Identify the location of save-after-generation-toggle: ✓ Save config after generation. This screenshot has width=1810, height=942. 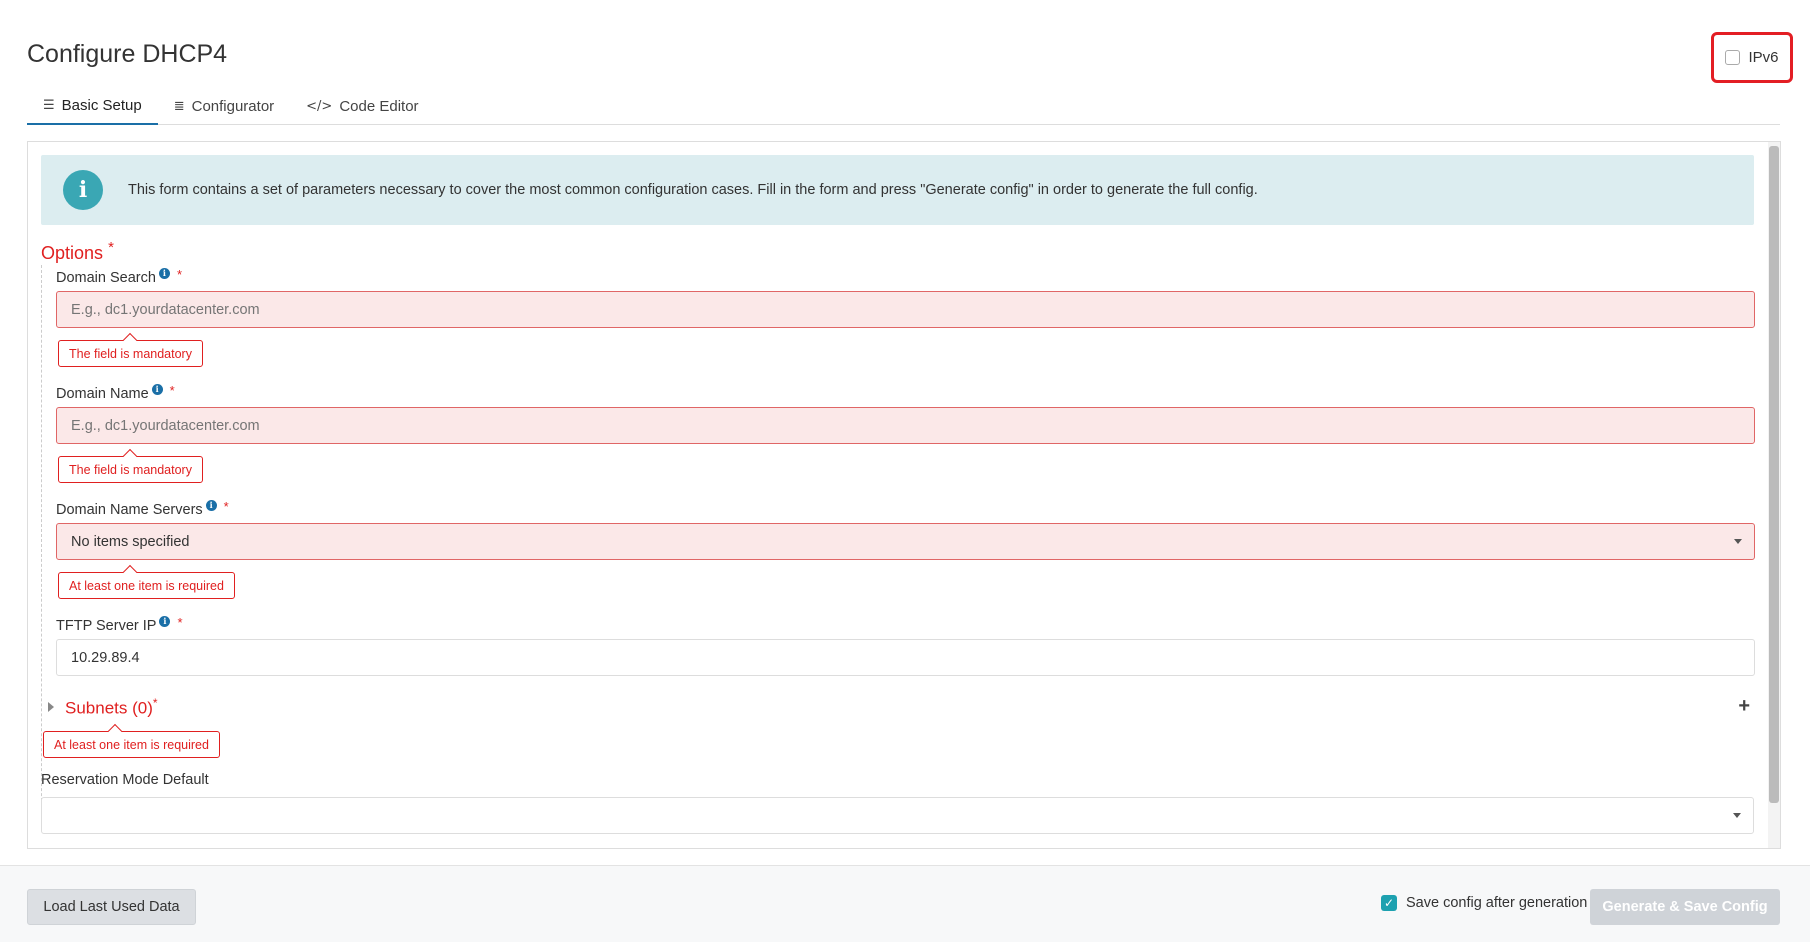
(1484, 903).